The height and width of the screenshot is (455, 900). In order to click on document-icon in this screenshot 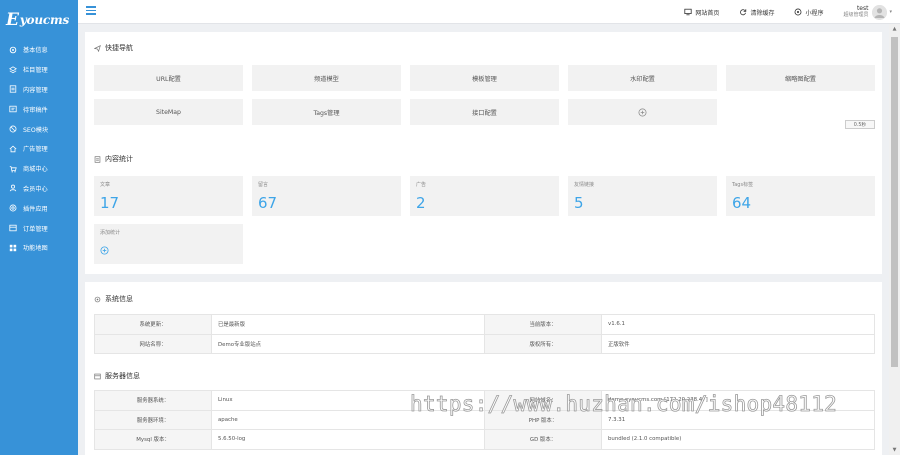, I will do `click(13, 89)`.